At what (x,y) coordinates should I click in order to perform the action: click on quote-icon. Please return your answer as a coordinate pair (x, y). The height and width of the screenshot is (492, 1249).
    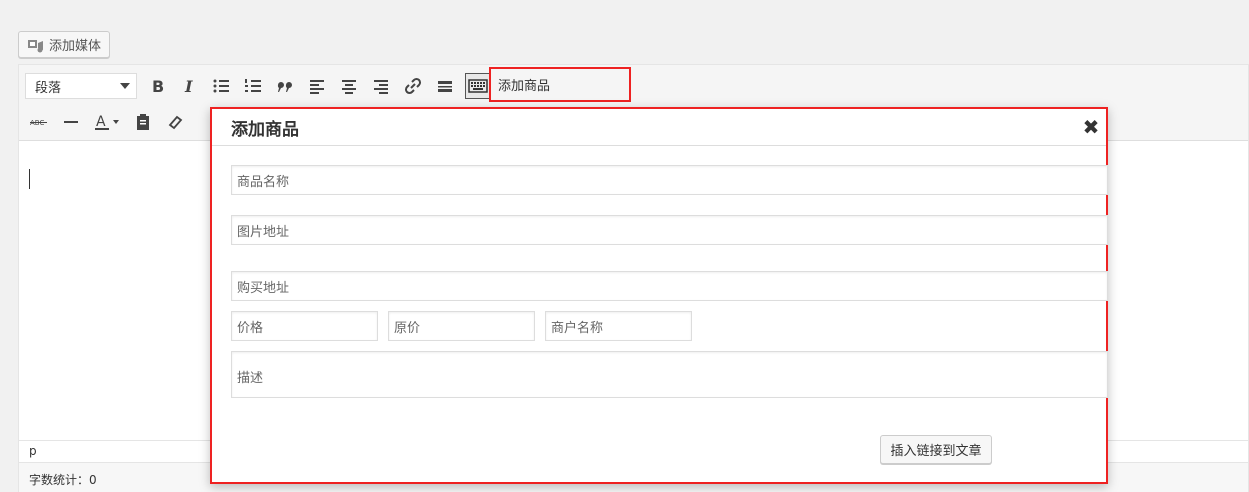
    Looking at the image, I should click on (284, 87).